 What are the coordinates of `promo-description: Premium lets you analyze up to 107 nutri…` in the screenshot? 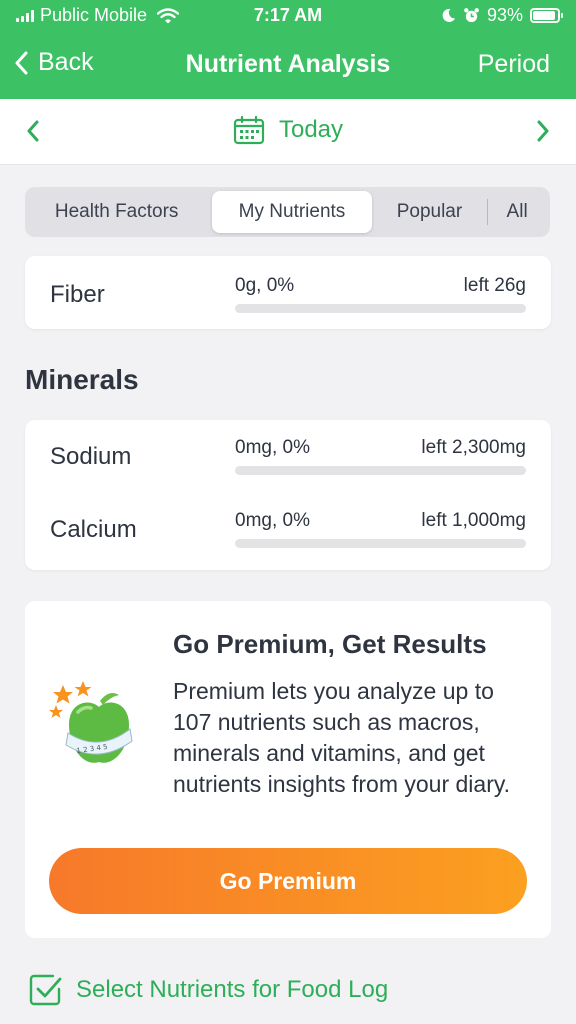 It's located at (342, 737).